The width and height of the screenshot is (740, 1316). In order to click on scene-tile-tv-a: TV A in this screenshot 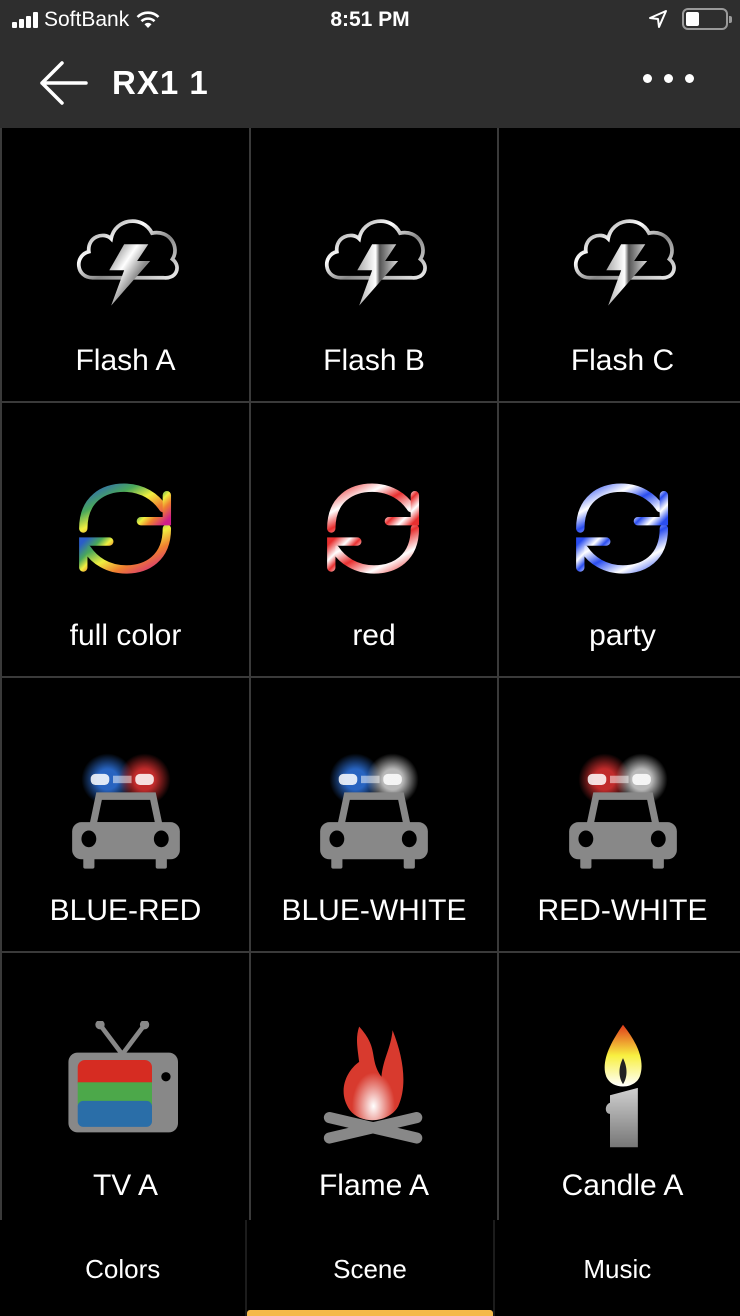, I will do `click(125, 1089)`.